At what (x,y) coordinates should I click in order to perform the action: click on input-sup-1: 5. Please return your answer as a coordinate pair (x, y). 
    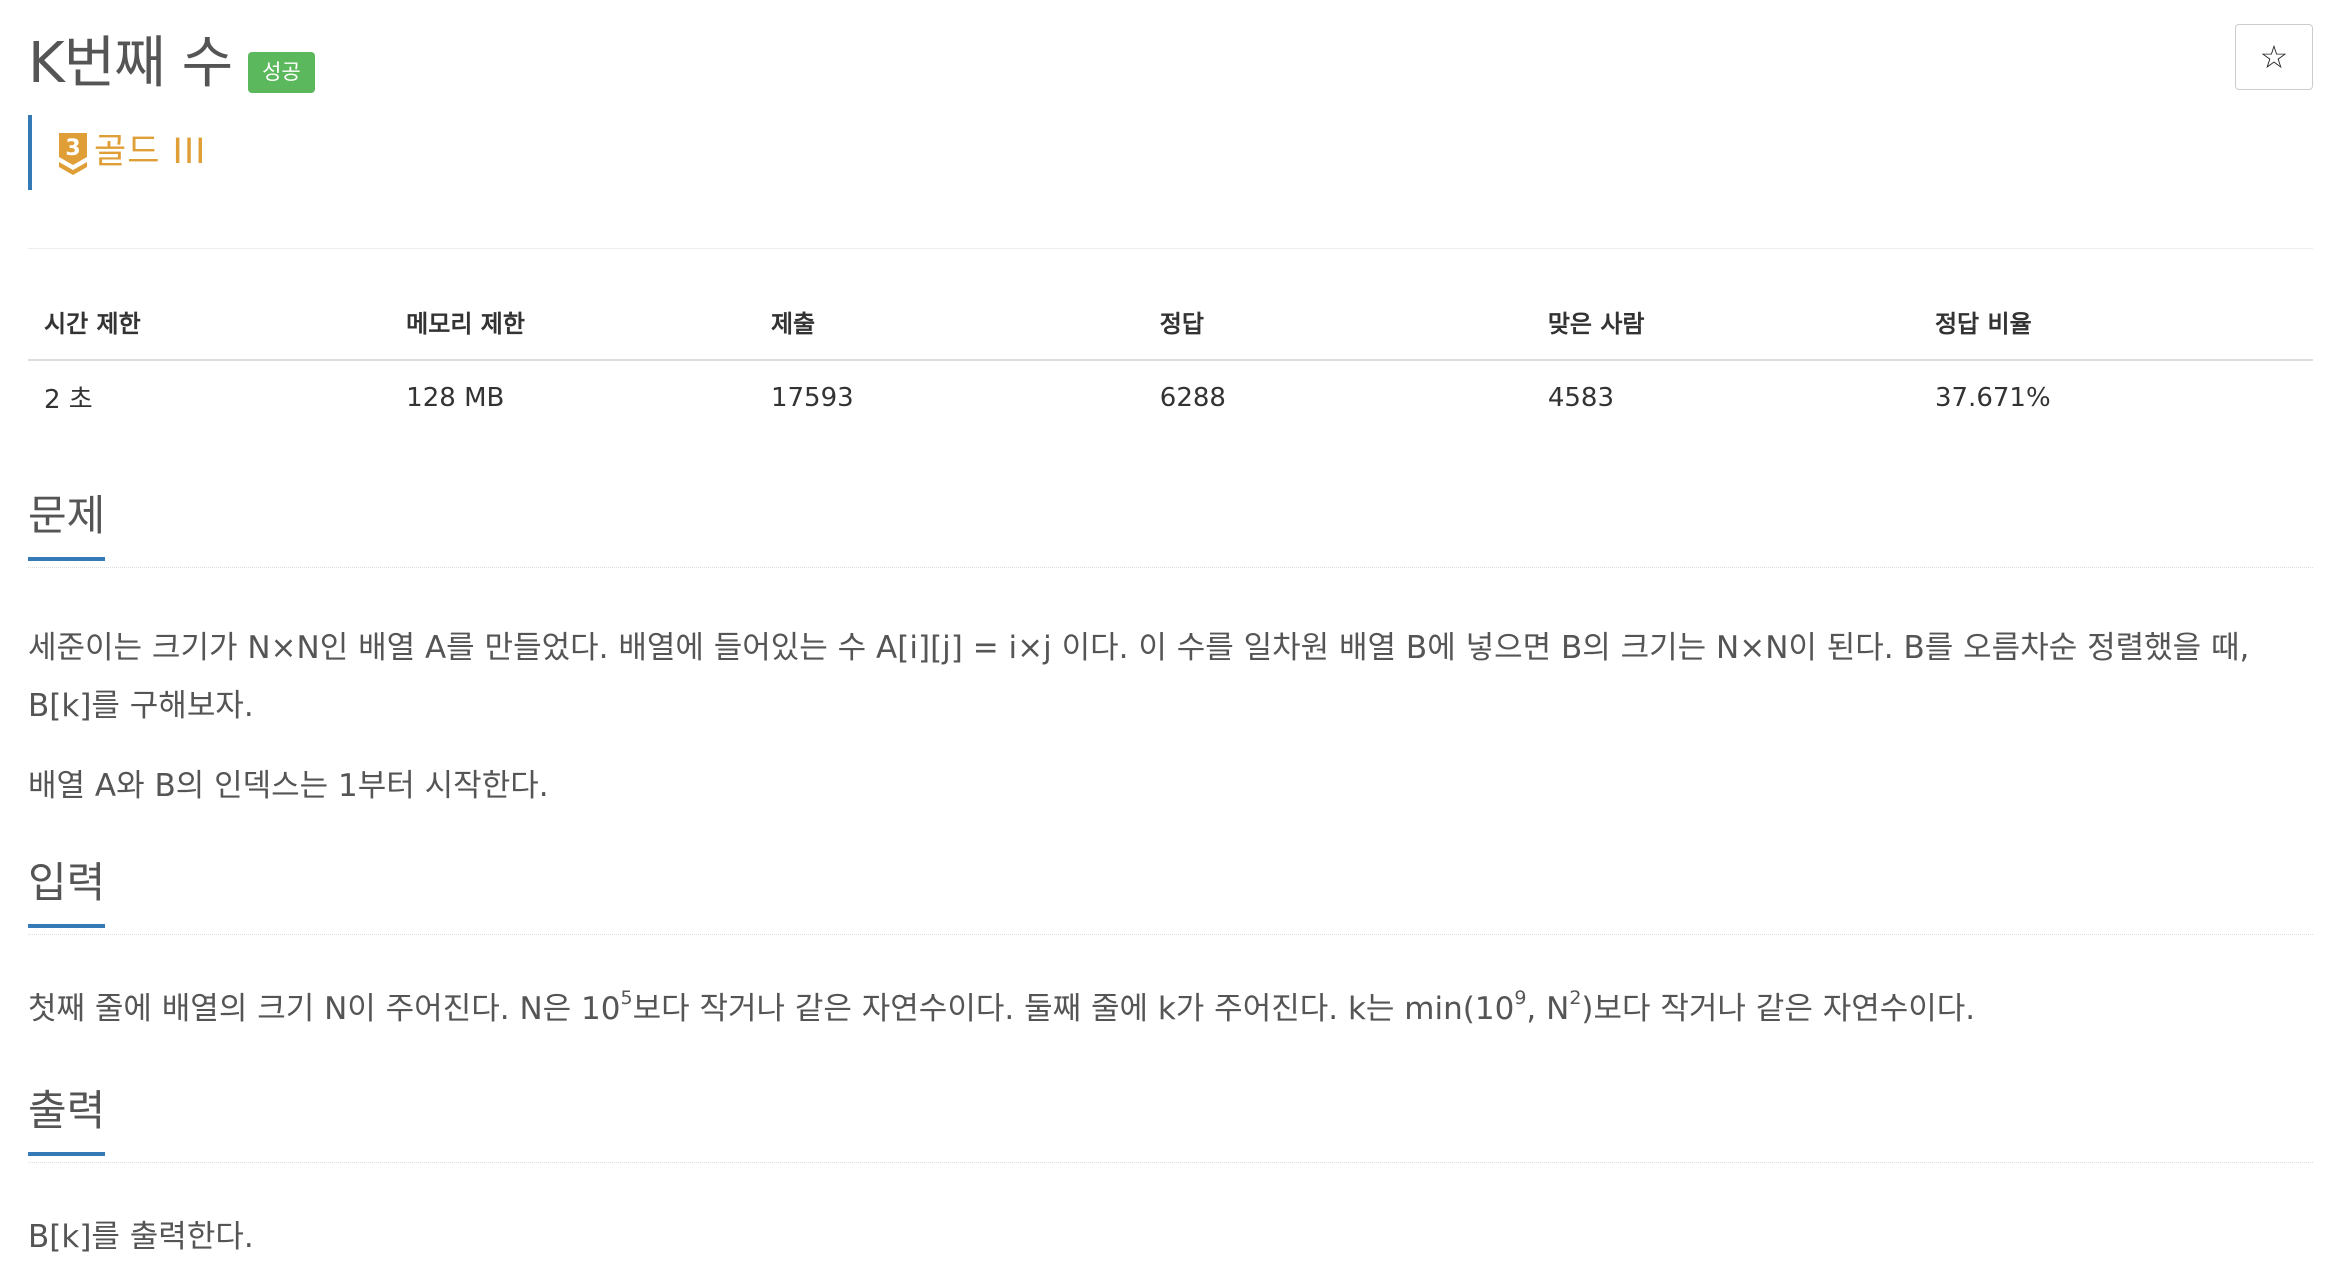
    Looking at the image, I should click on (626, 997).